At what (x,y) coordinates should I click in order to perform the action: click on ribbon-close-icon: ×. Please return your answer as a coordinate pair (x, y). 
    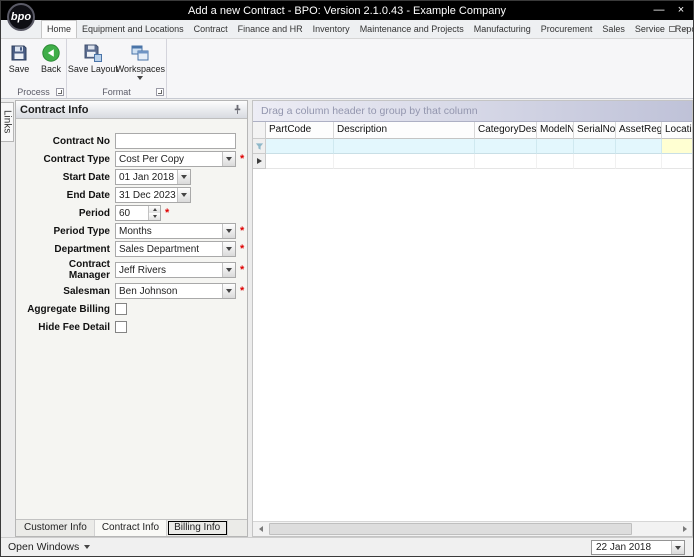
    Looking at the image, I should click on (685, 29).